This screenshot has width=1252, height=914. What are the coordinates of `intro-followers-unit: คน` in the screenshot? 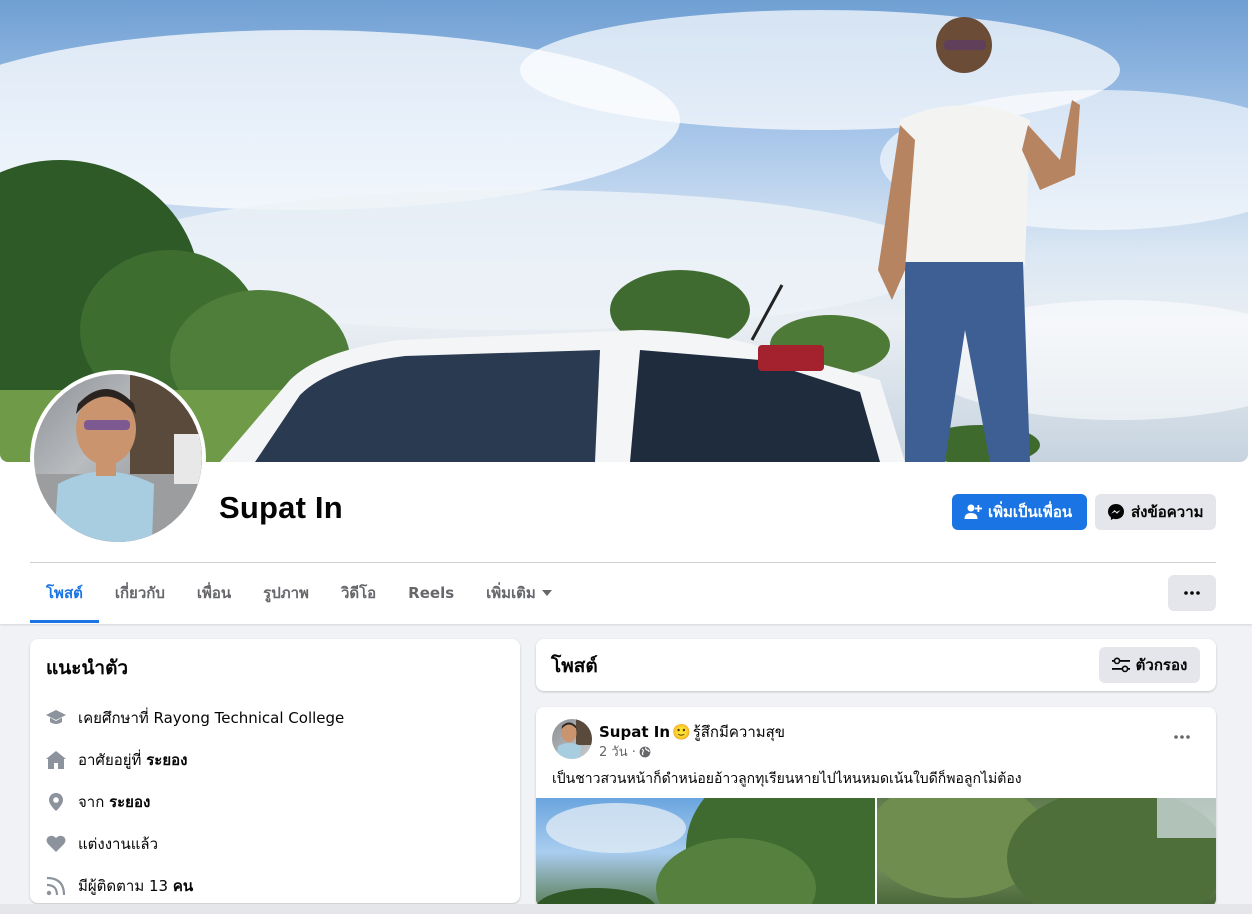 It's located at (183, 886).